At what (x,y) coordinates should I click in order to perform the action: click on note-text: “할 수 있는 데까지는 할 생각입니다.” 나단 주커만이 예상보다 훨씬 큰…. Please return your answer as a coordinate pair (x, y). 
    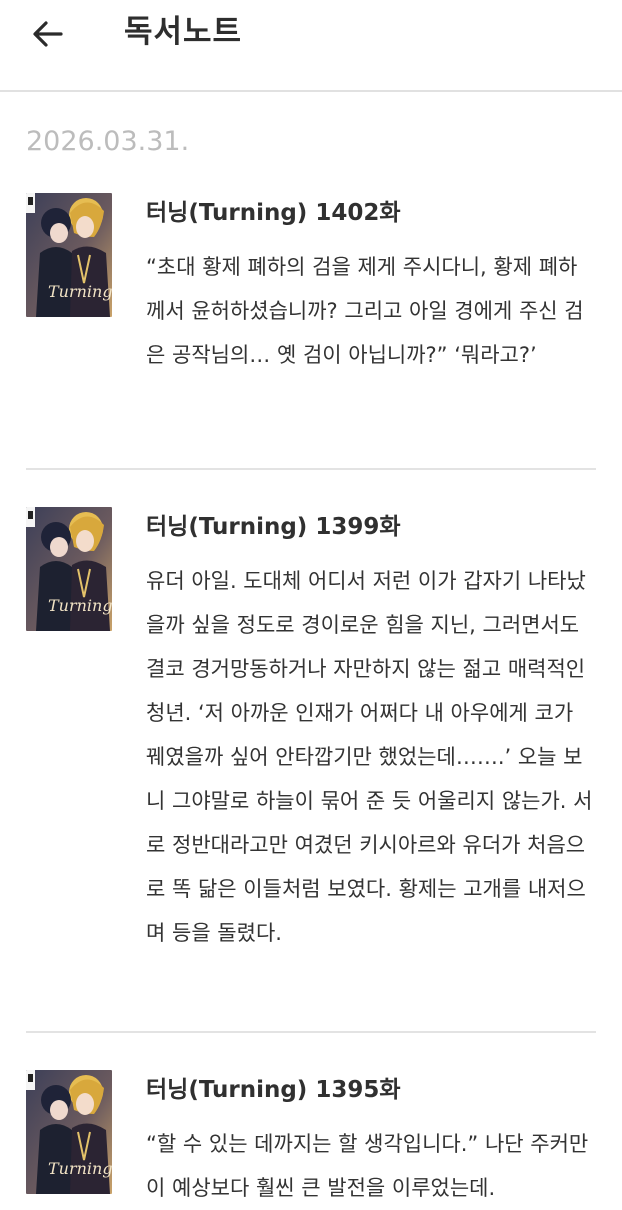
    Looking at the image, I should click on (367, 1166).